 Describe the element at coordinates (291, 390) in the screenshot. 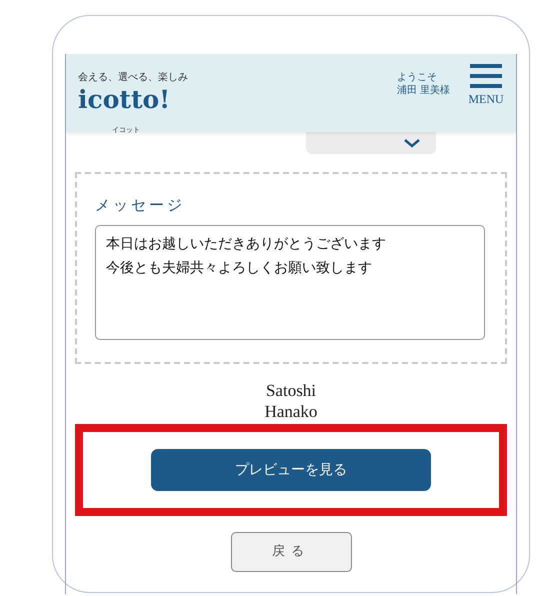

I see `signature-name: Satoshi` at that location.